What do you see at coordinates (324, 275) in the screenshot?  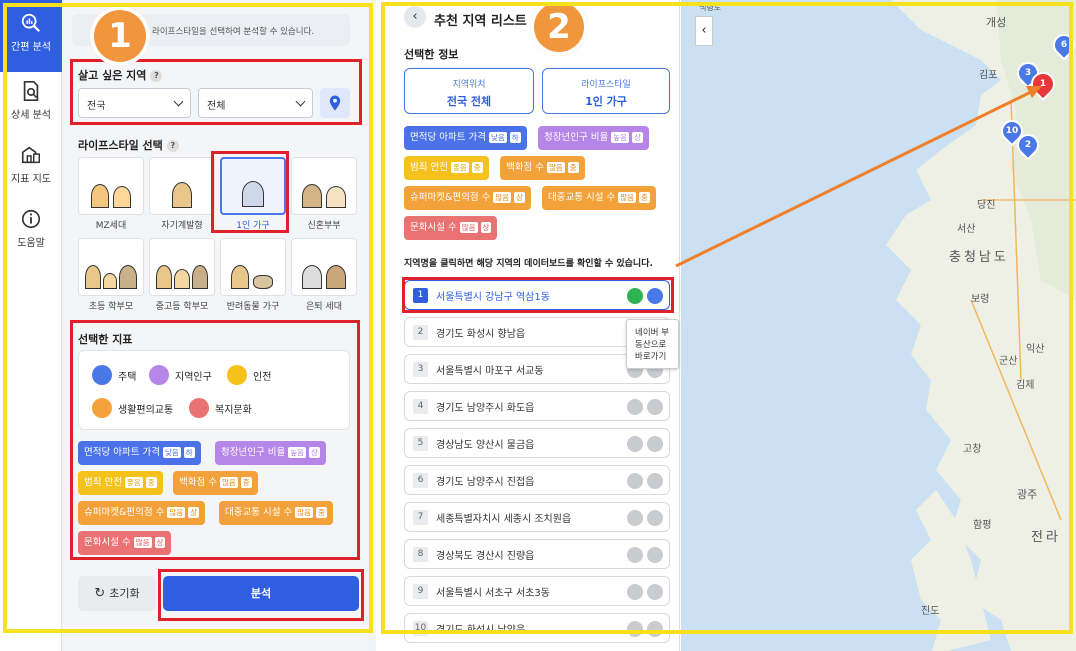 I see `lifestyle-retired: 은퇴 세대` at bounding box center [324, 275].